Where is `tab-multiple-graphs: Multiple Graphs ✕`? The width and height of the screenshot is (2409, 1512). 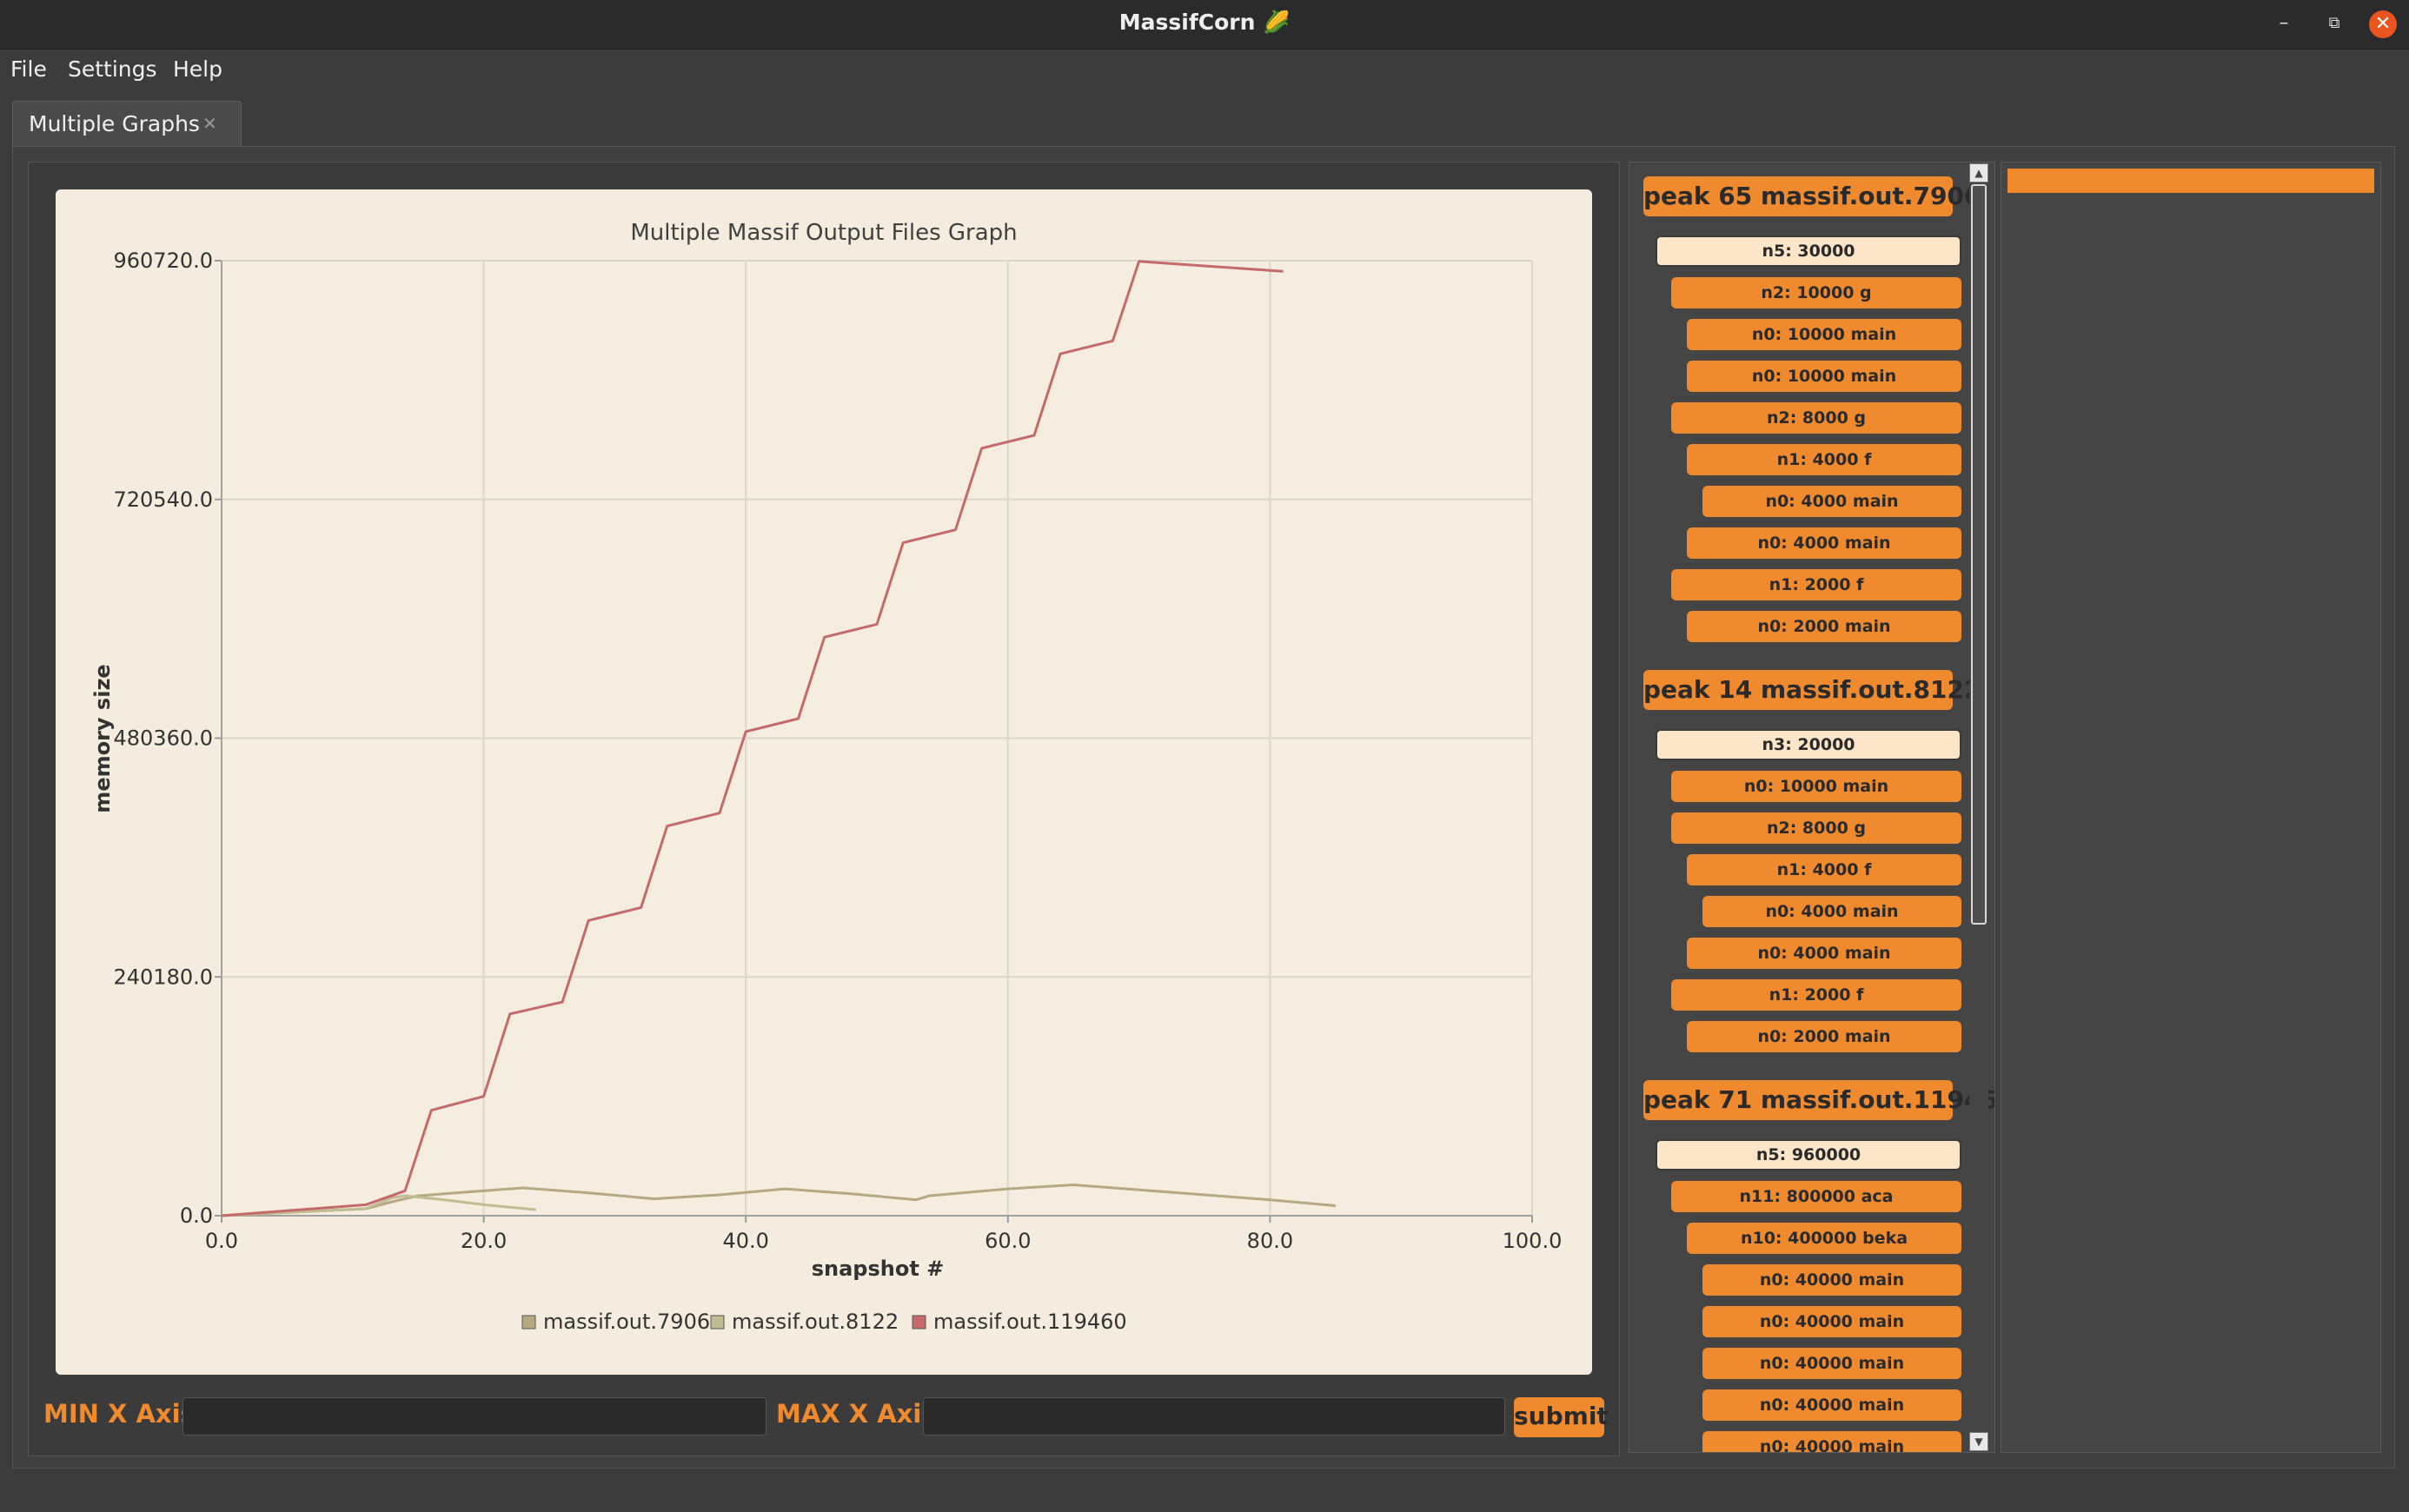 tab-multiple-graphs: Multiple Graphs ✕ is located at coordinates (127, 123).